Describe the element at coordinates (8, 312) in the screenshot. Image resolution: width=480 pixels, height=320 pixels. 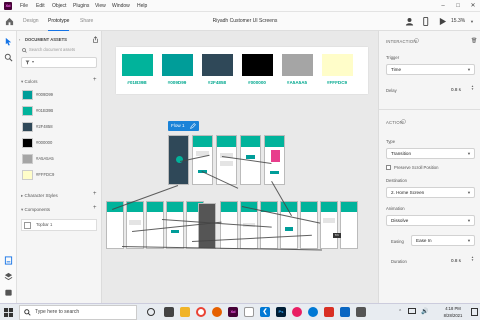
I see `windows-start-icon` at that location.